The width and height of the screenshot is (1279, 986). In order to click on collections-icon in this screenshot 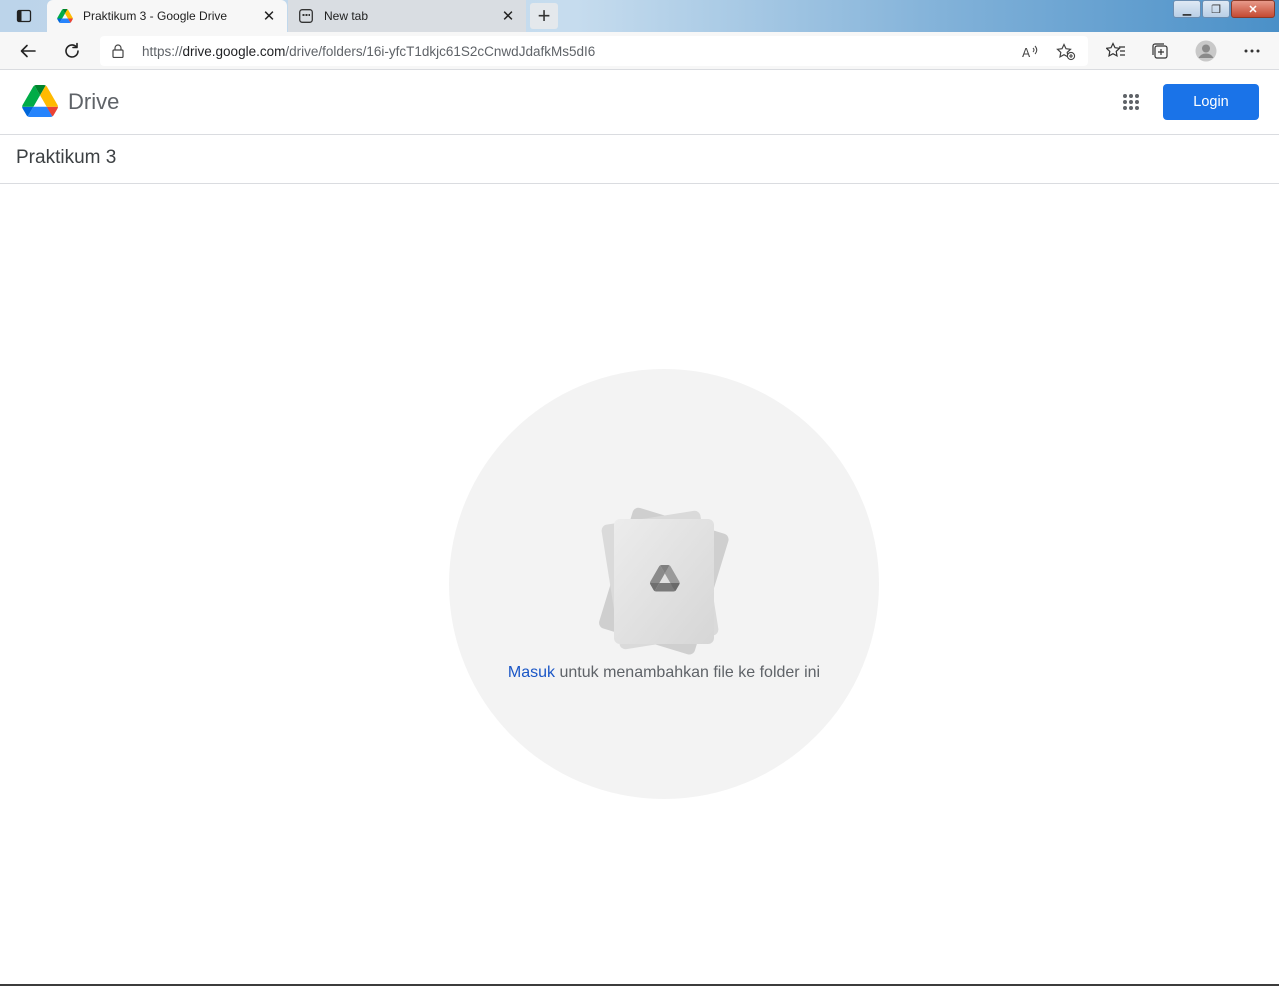, I will do `click(1160, 51)`.